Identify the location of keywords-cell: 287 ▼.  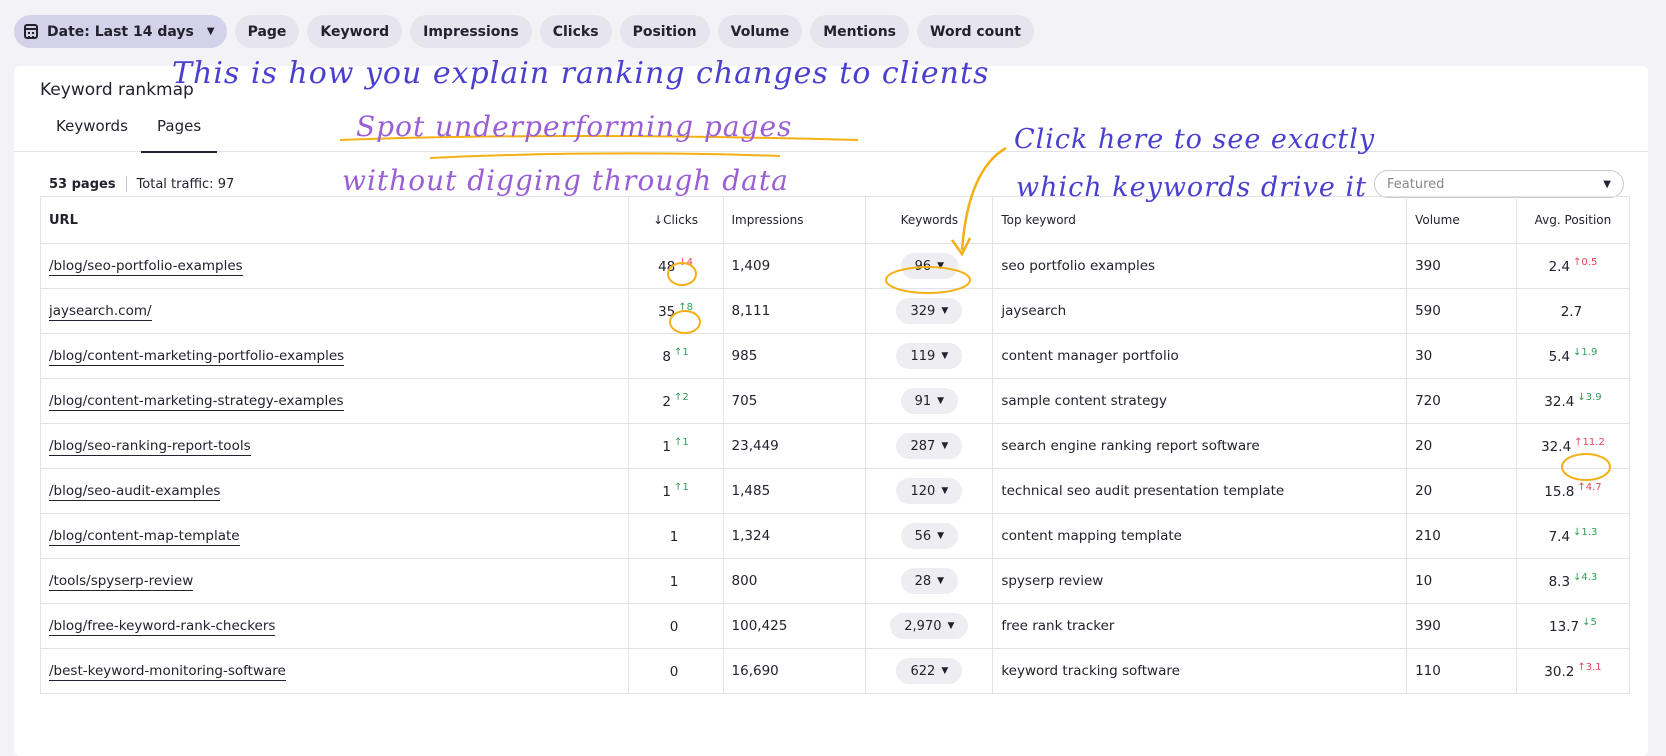
(929, 446).